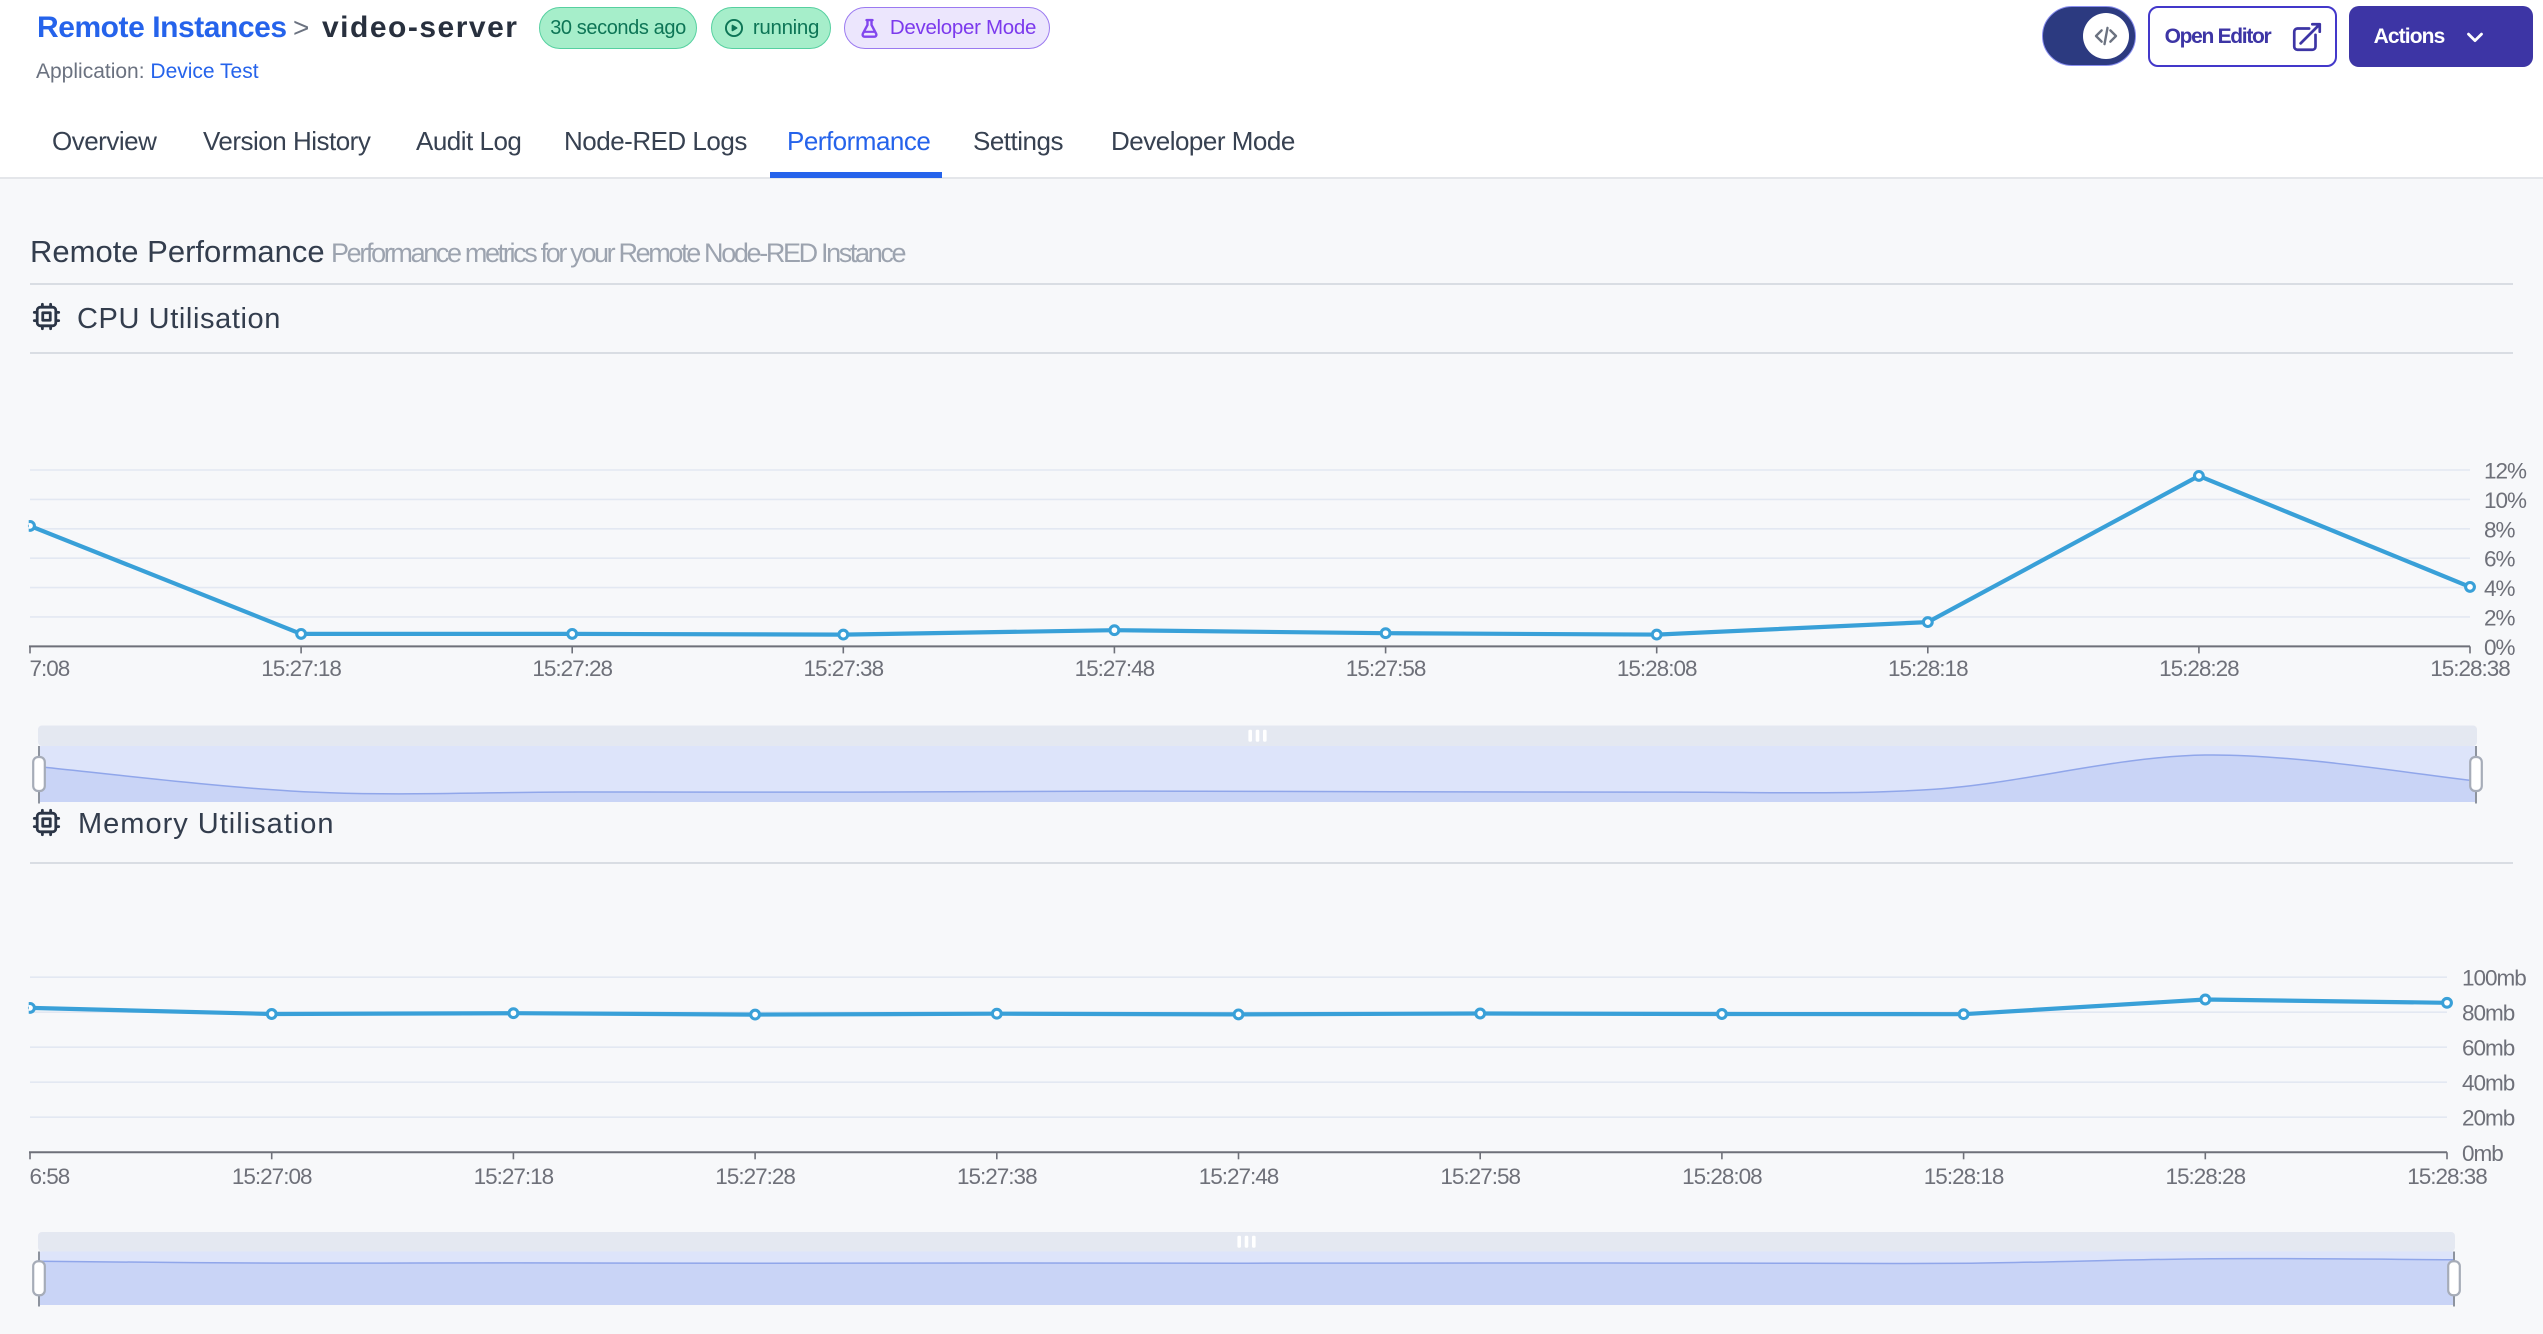 This screenshot has width=2543, height=1334. I want to click on svg-text: 80mb, so click(2488, 1013).